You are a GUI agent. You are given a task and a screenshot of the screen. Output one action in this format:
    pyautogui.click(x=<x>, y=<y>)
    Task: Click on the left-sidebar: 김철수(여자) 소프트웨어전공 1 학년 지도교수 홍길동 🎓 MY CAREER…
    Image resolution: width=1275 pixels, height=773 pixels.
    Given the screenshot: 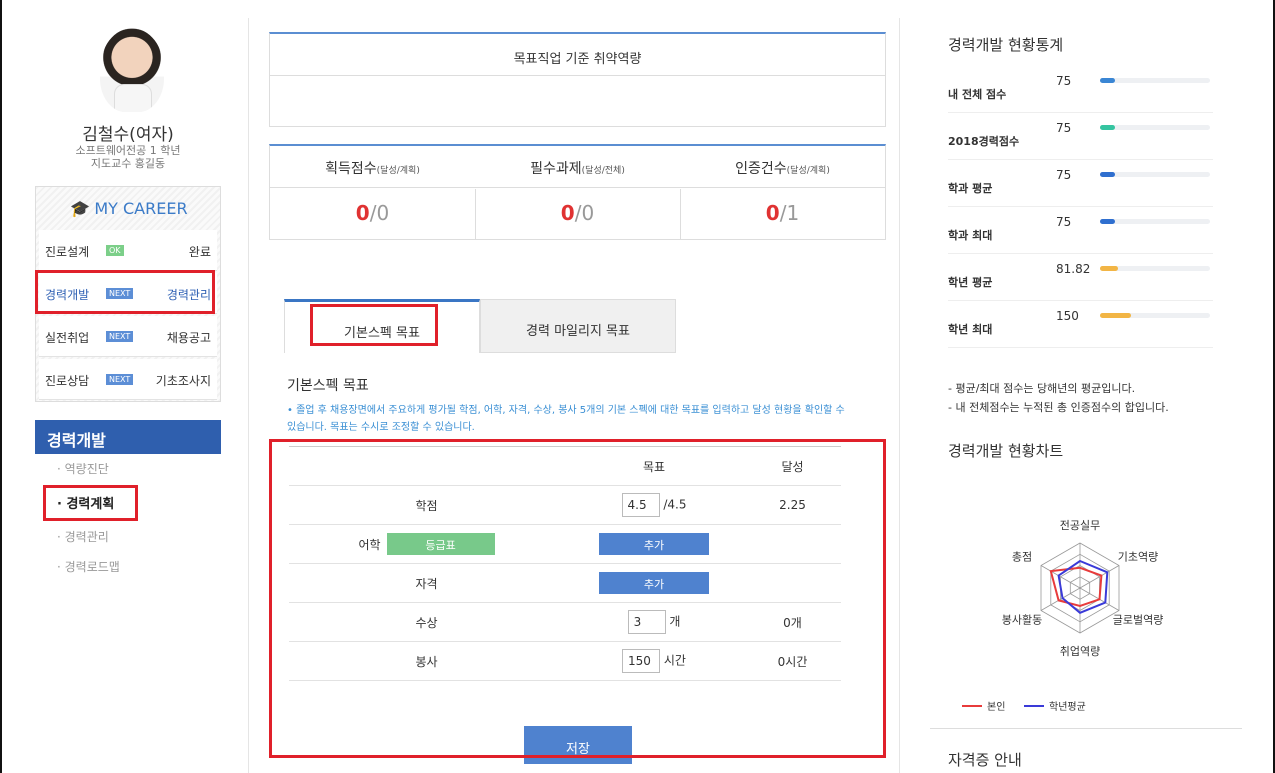 What is the action you would take?
    pyautogui.click(x=128, y=395)
    